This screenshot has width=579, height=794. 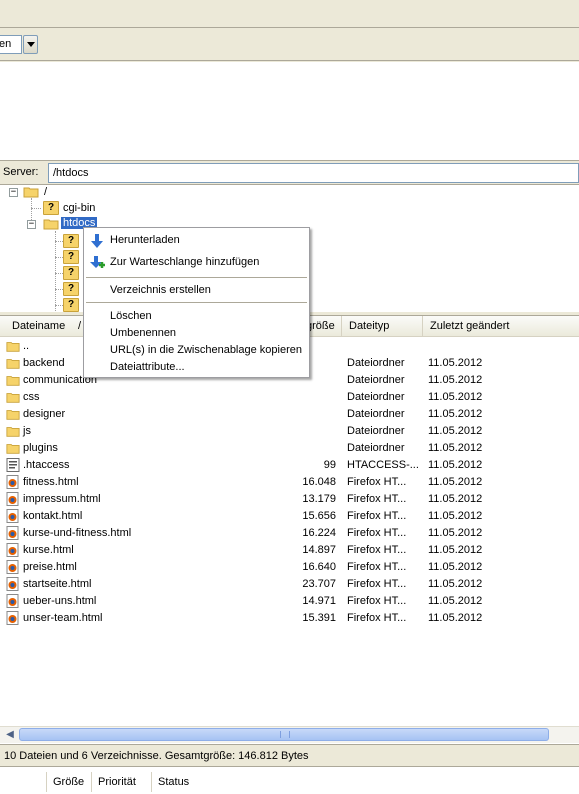 What do you see at coordinates (63, 618) in the screenshot?
I see `file-name: unser-team.html` at bounding box center [63, 618].